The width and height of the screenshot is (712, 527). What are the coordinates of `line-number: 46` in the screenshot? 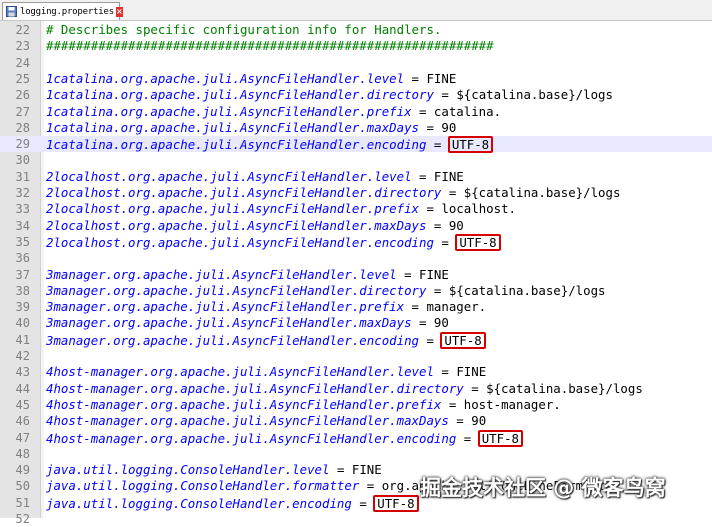 It's located at (22, 421).